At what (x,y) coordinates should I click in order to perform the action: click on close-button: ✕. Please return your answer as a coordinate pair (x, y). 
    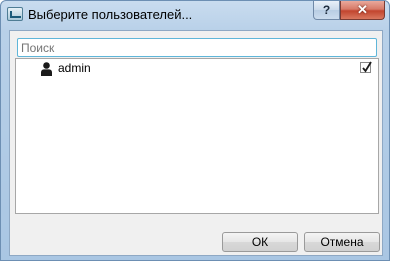
    Looking at the image, I should click on (362, 10).